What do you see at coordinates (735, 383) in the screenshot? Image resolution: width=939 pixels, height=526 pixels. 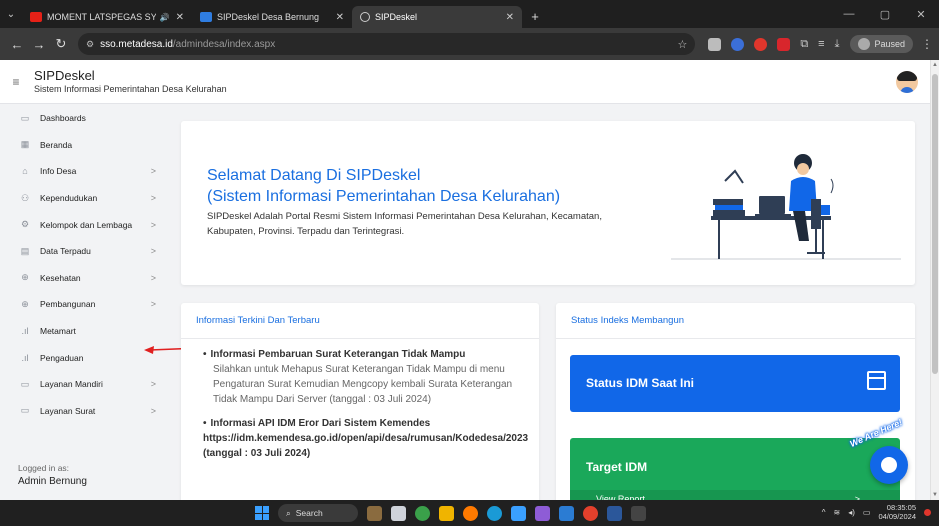 I see `idm-status-box: Status IDM Saat Ini` at bounding box center [735, 383].